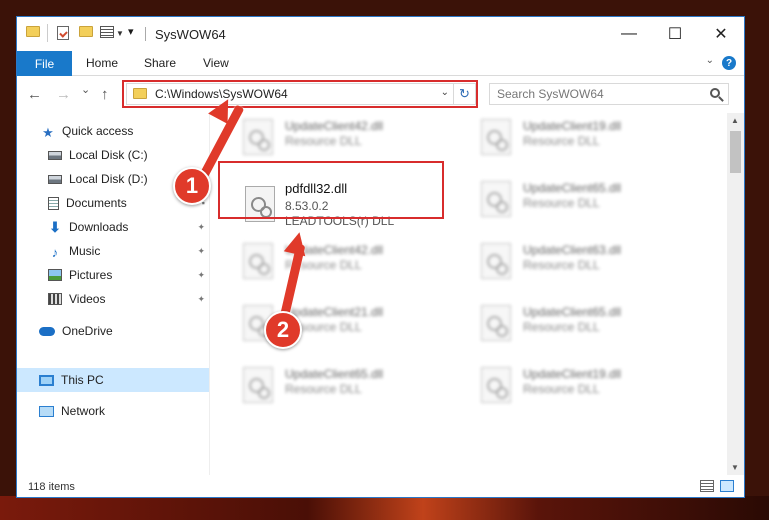 The height and width of the screenshot is (520, 769). Describe the element at coordinates (55, 275) in the screenshot. I see `pictures-icon` at that location.